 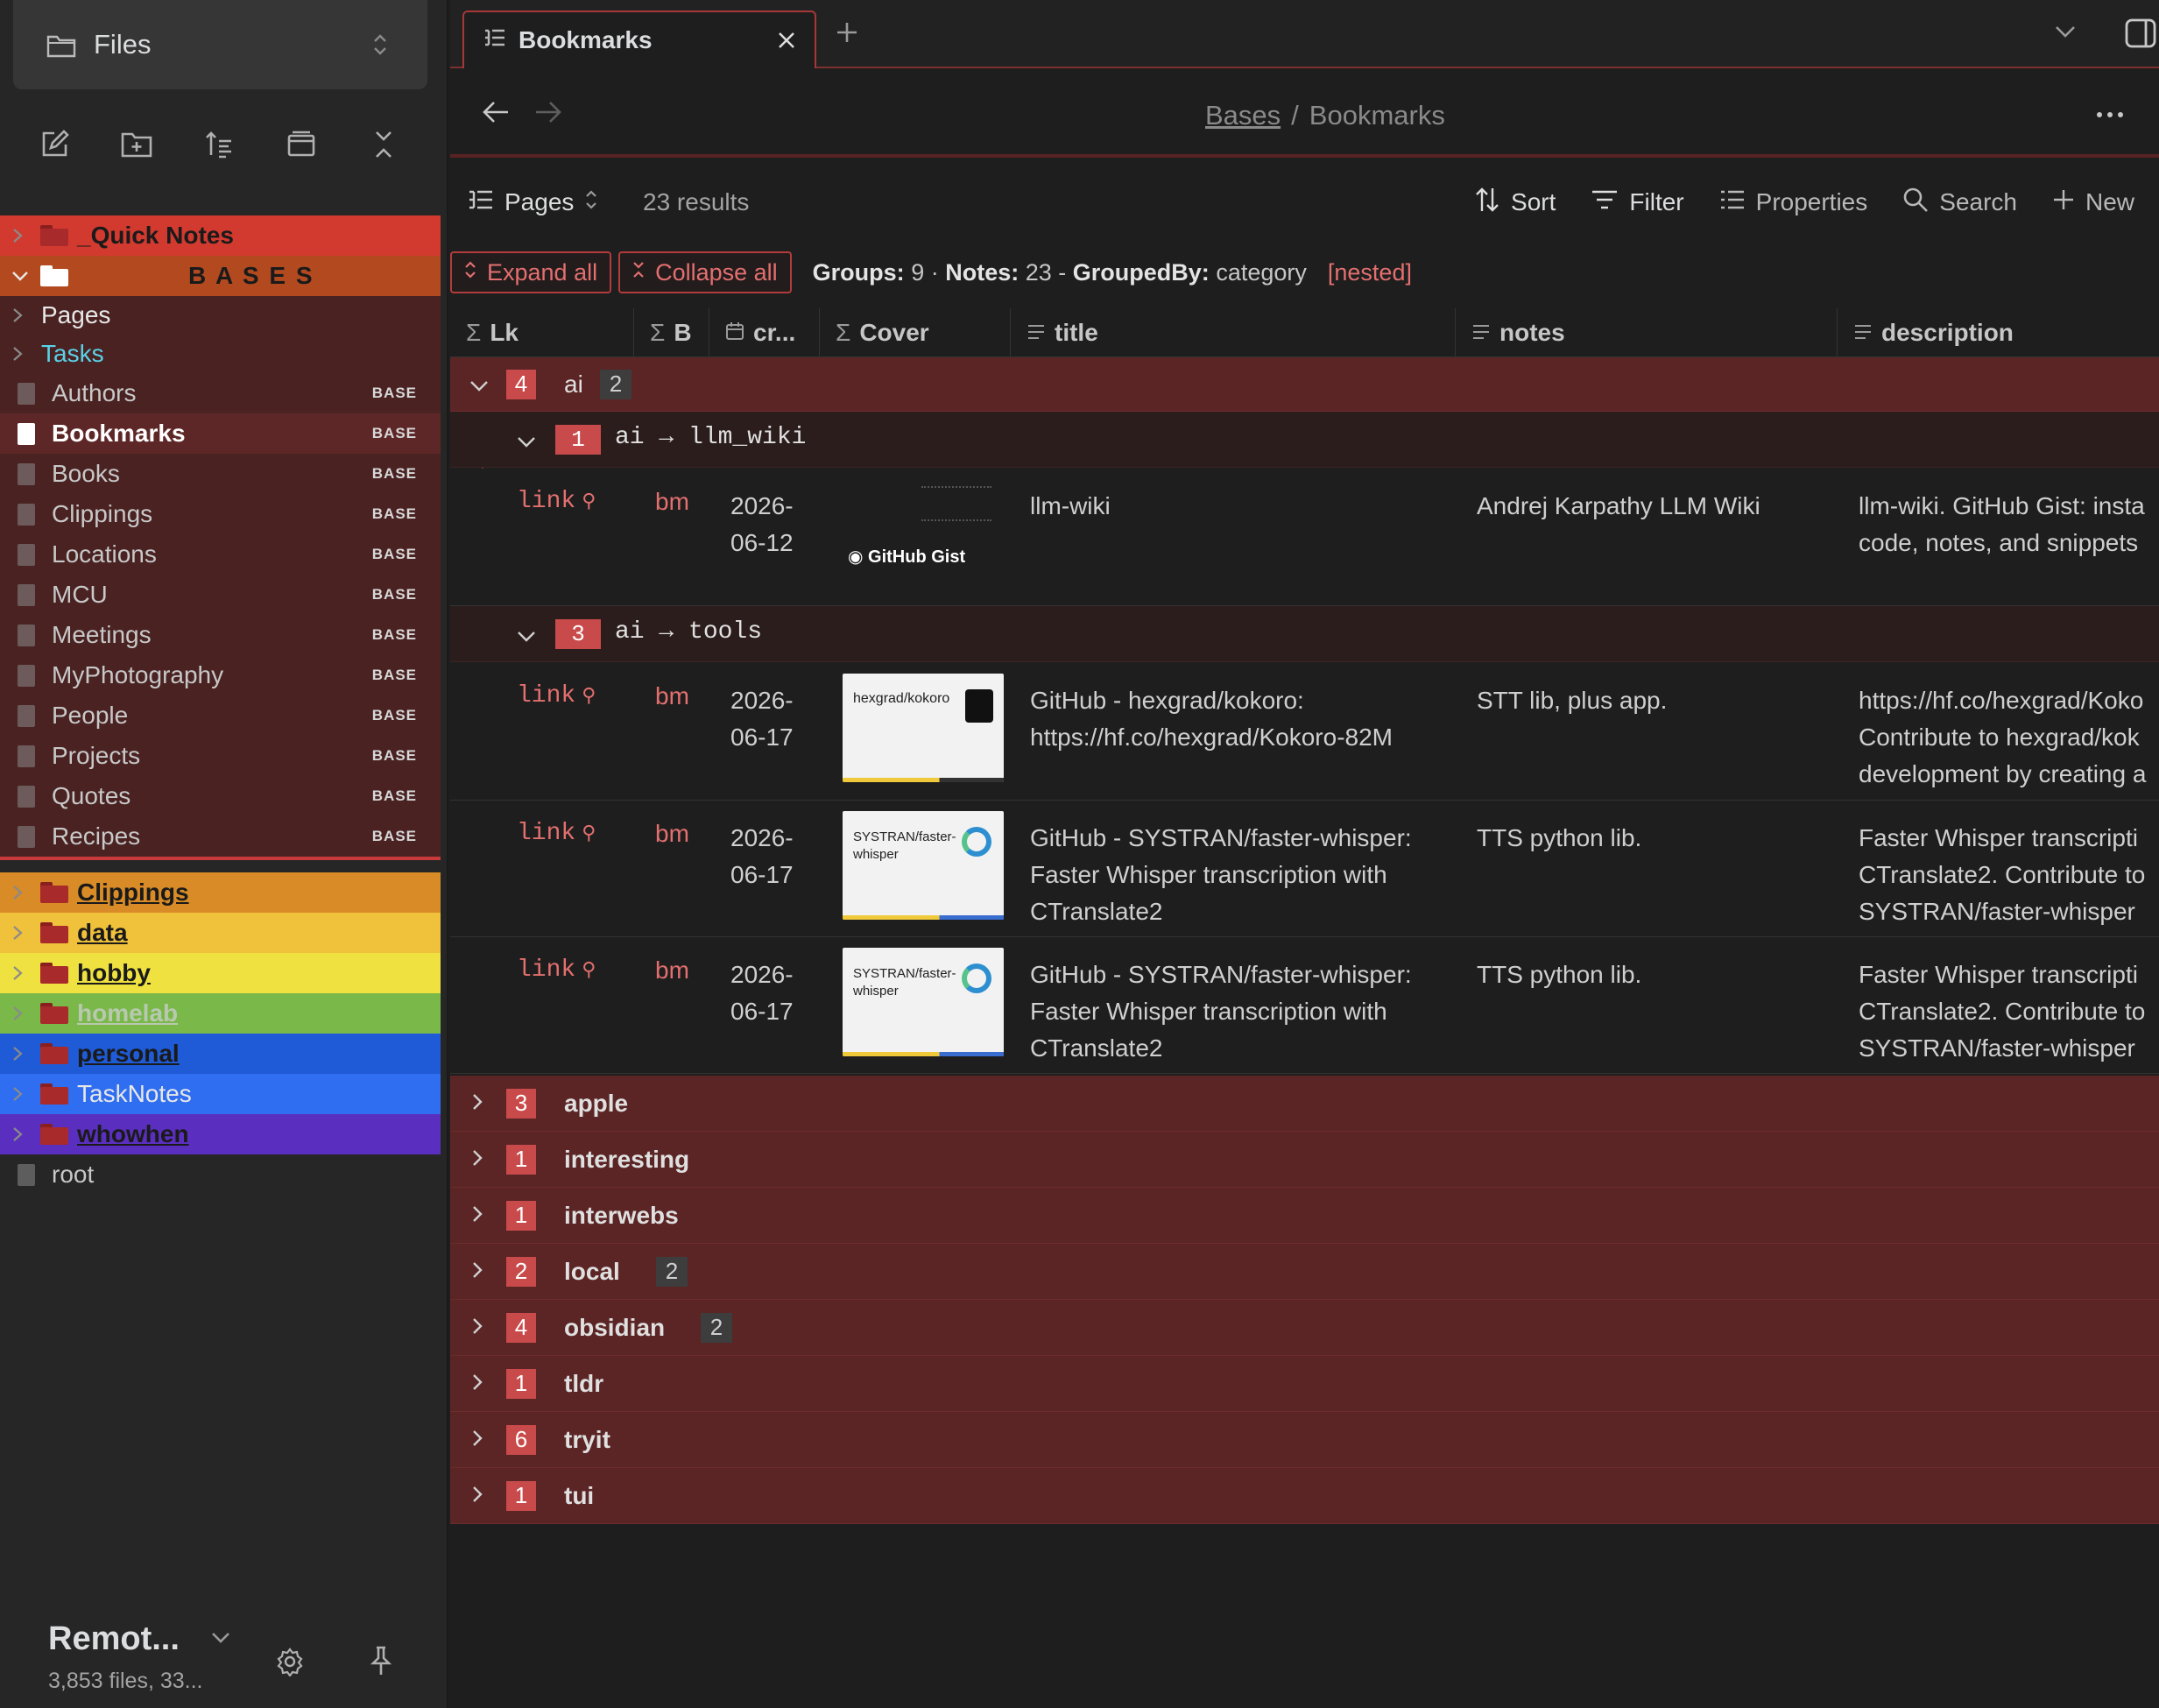 What do you see at coordinates (1236, 506) in the screenshot?
I see `title-cell: llm-wiki` at bounding box center [1236, 506].